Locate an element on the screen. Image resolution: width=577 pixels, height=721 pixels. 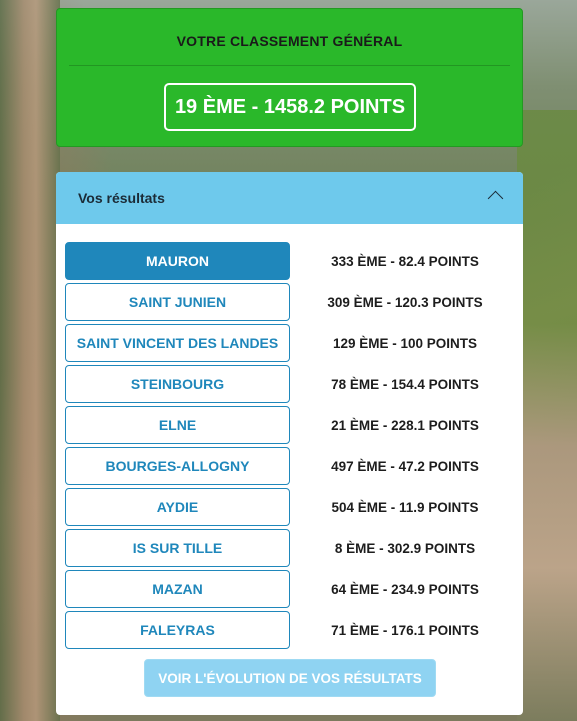
result-row: MAURON 333 ÈME - 82.4 POINTS is located at coordinates (290, 262).